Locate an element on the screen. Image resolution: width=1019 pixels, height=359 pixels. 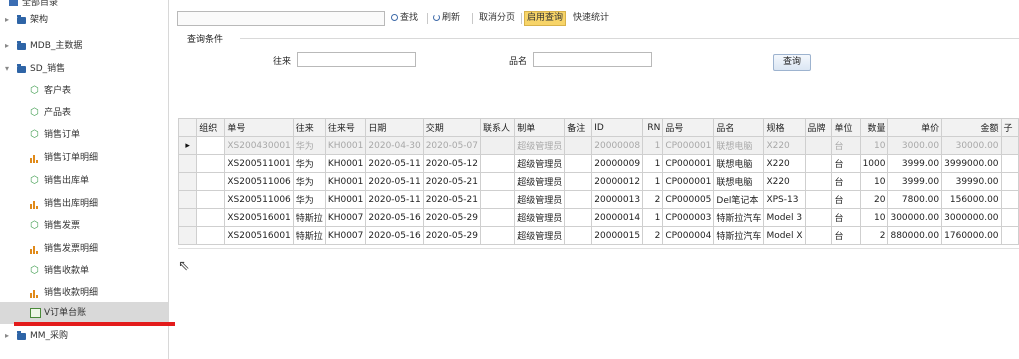
table-cell: 300000.00 is located at coordinates (915, 217).